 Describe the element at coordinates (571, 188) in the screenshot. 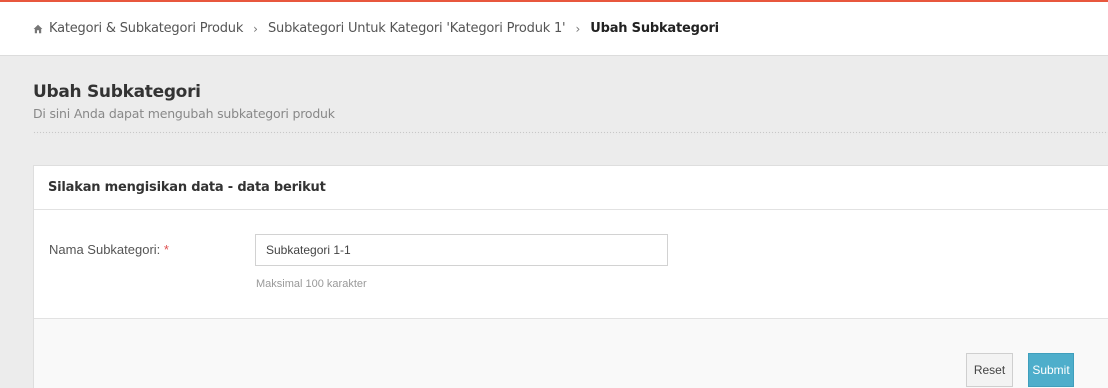

I see `panel-heading: Silakan mengisikan data - data berikut` at that location.